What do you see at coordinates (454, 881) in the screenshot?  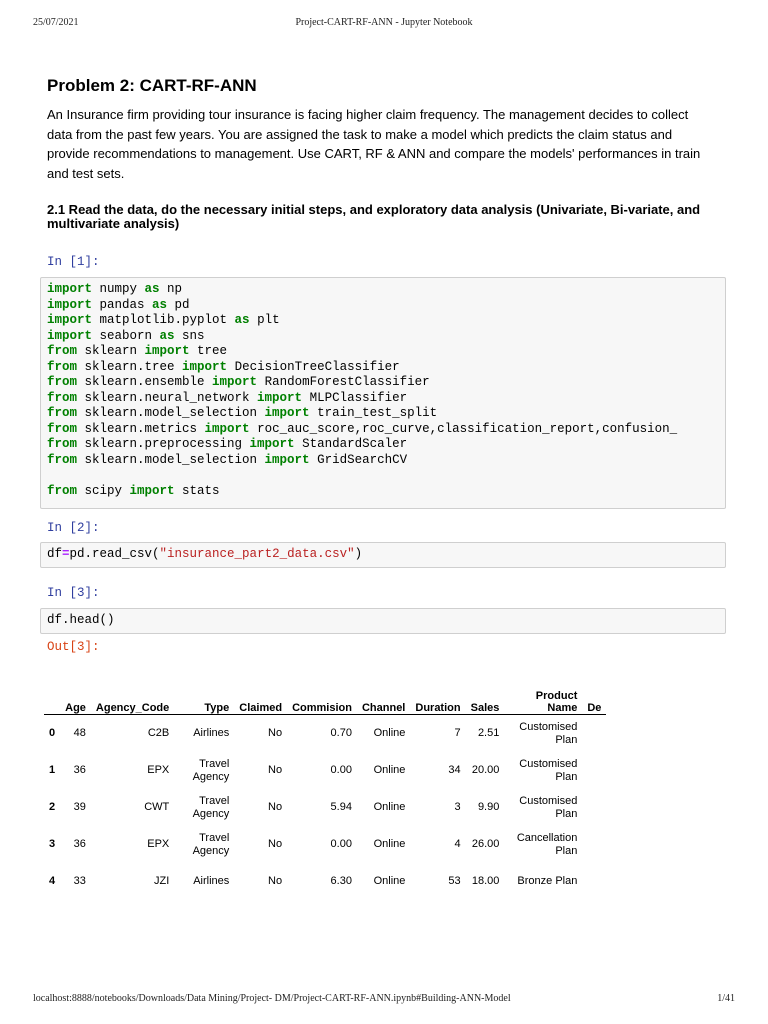 I see `table-cell: 53` at bounding box center [454, 881].